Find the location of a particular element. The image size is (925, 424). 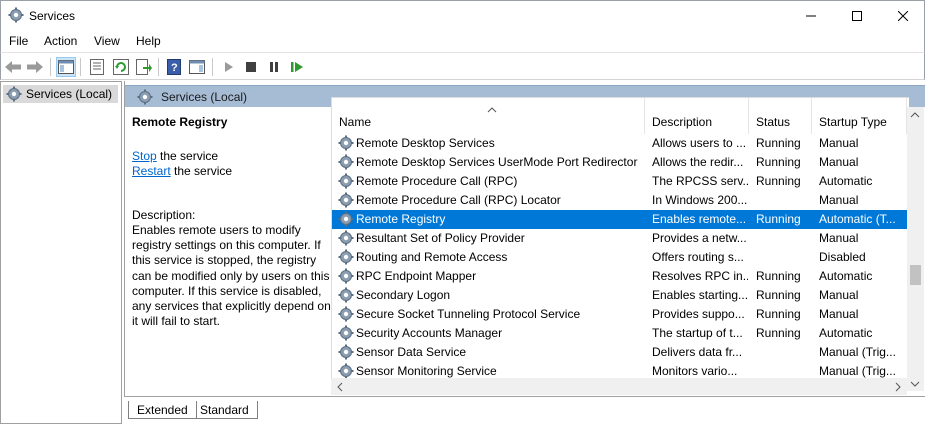

menu-view: View is located at coordinates (107, 41).